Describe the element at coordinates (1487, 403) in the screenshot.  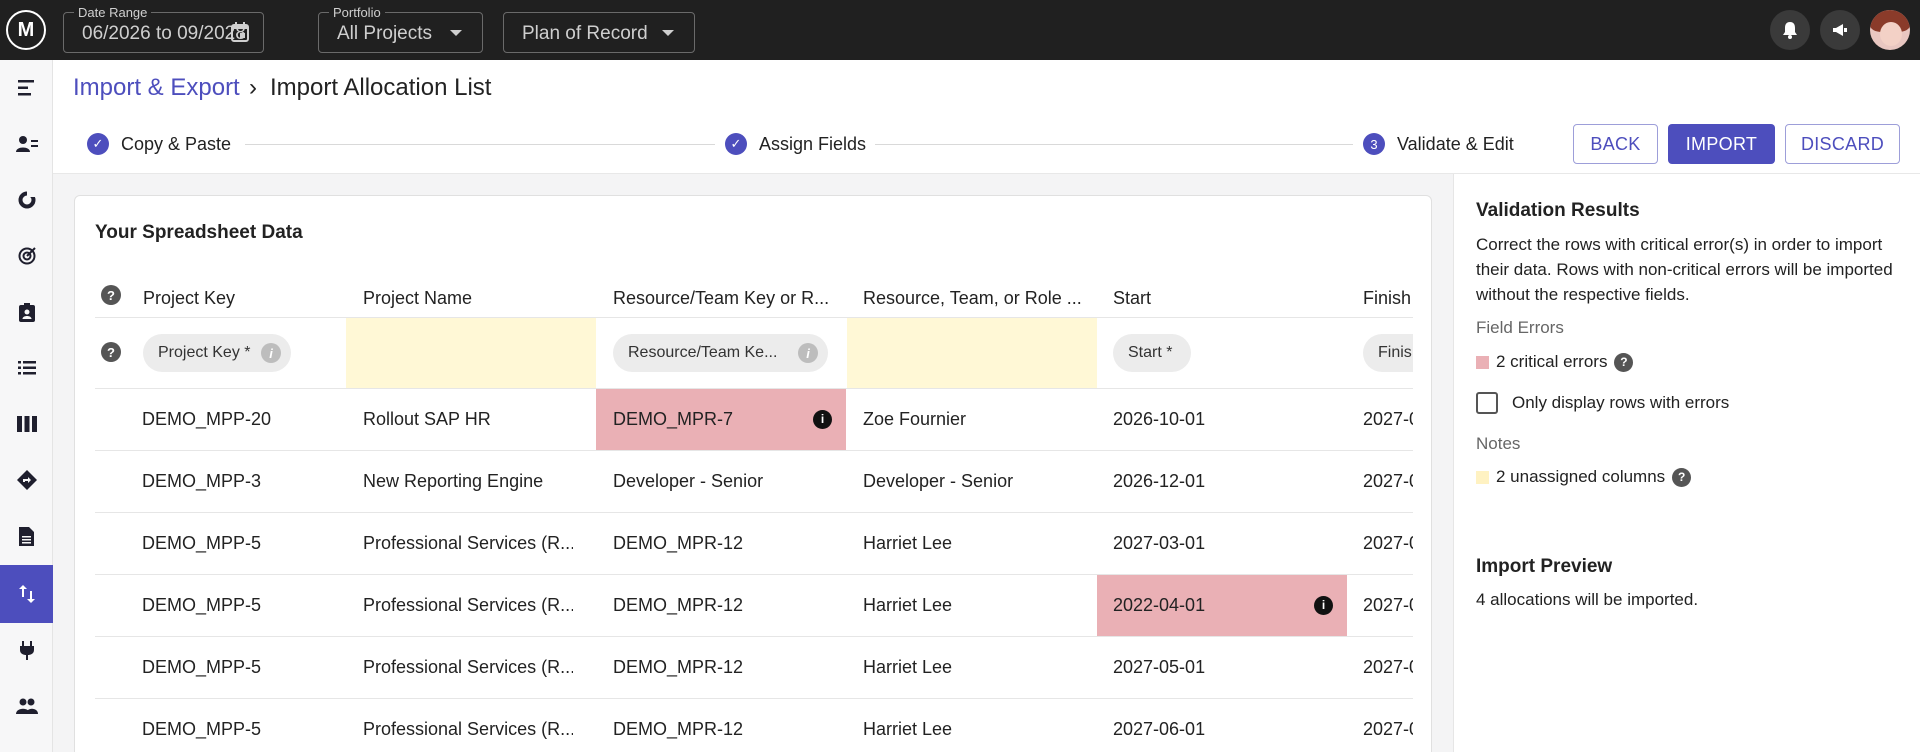
I see `only-errors-checkbox` at that location.